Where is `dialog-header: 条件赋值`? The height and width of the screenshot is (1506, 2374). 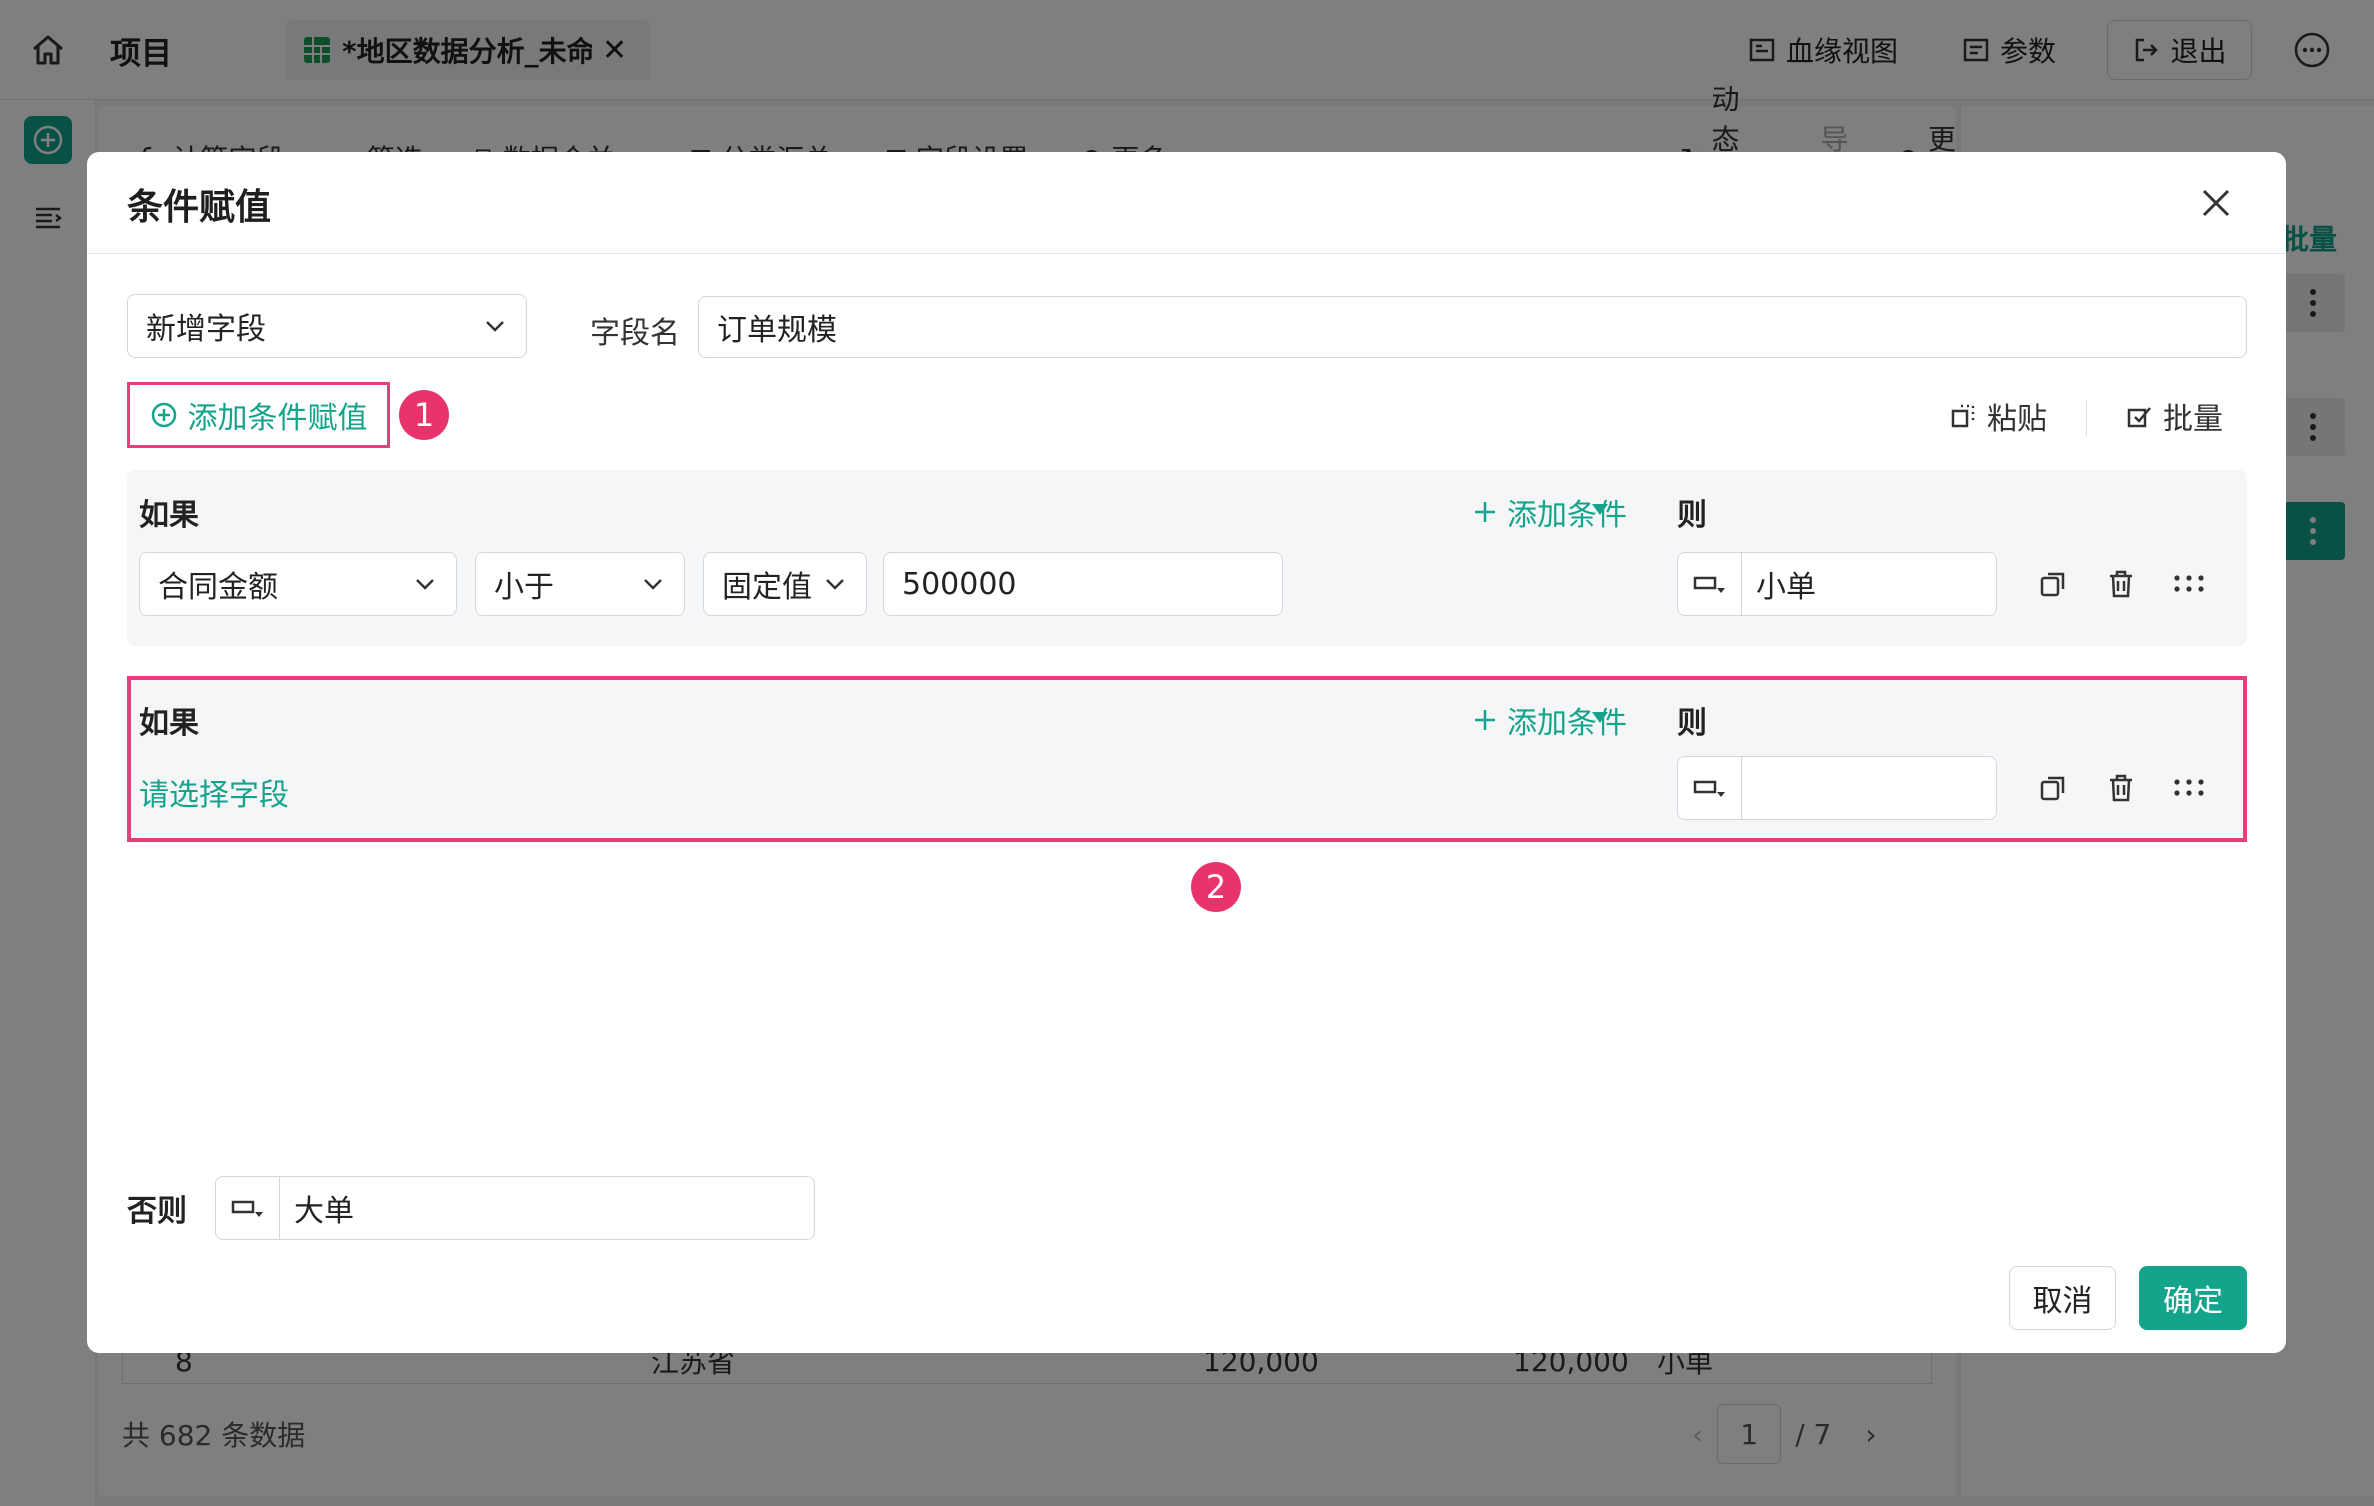
dialog-header: 条件赋值 is located at coordinates (1186, 203).